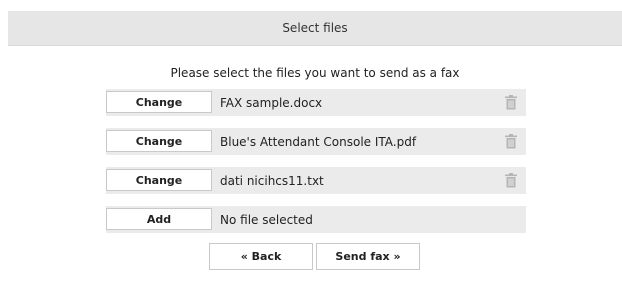 This screenshot has width=622, height=293. I want to click on send-fax-button: Send fax », so click(368, 256).